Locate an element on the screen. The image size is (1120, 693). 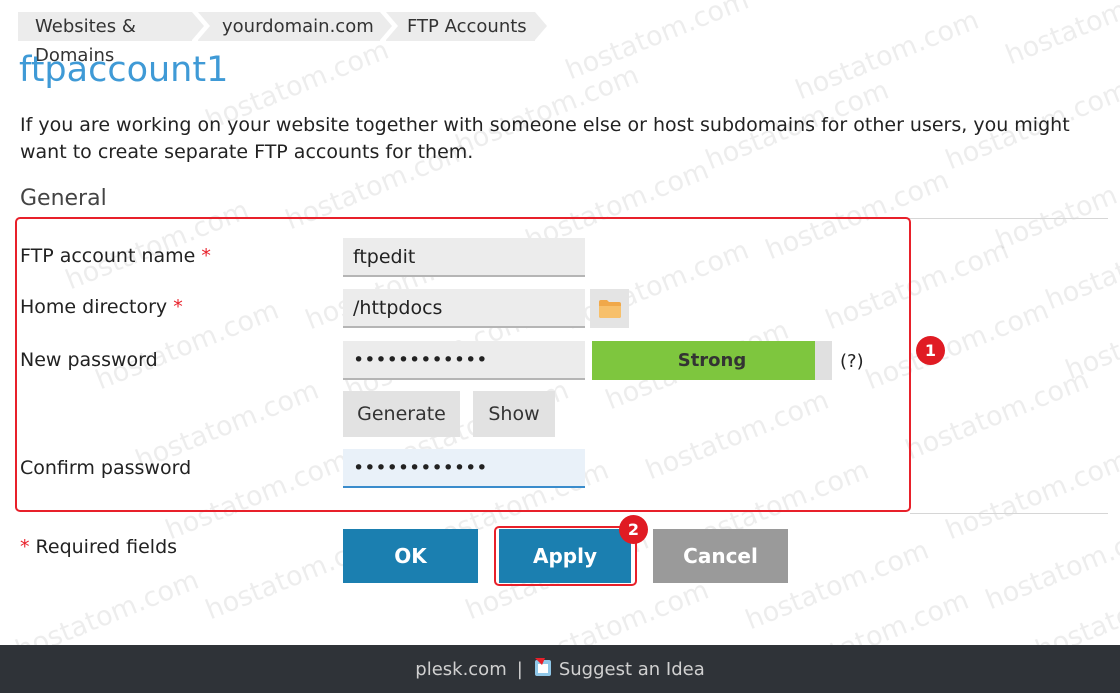
breadcrumb-ftp-accounts: FTP Accounts is located at coordinates (466, 26).